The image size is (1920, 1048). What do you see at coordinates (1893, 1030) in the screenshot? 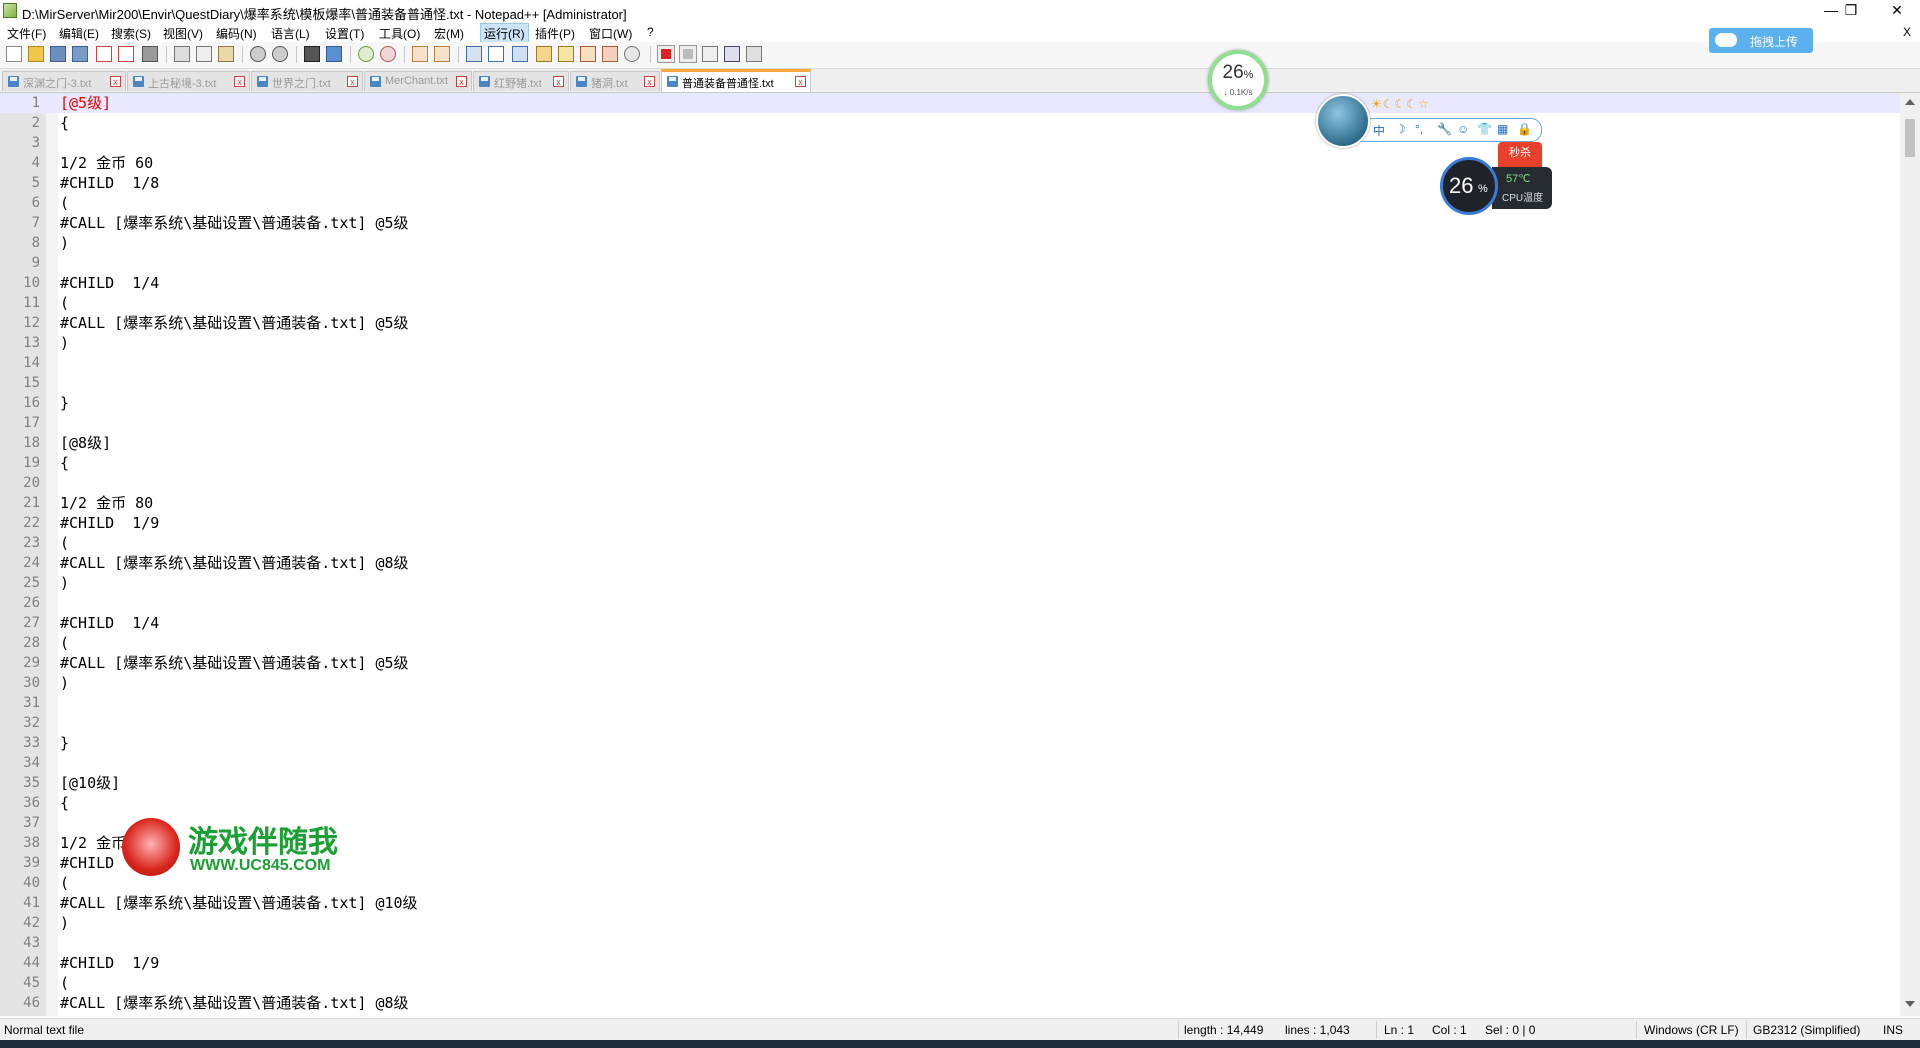
I see `insert-mode-status: INS` at bounding box center [1893, 1030].